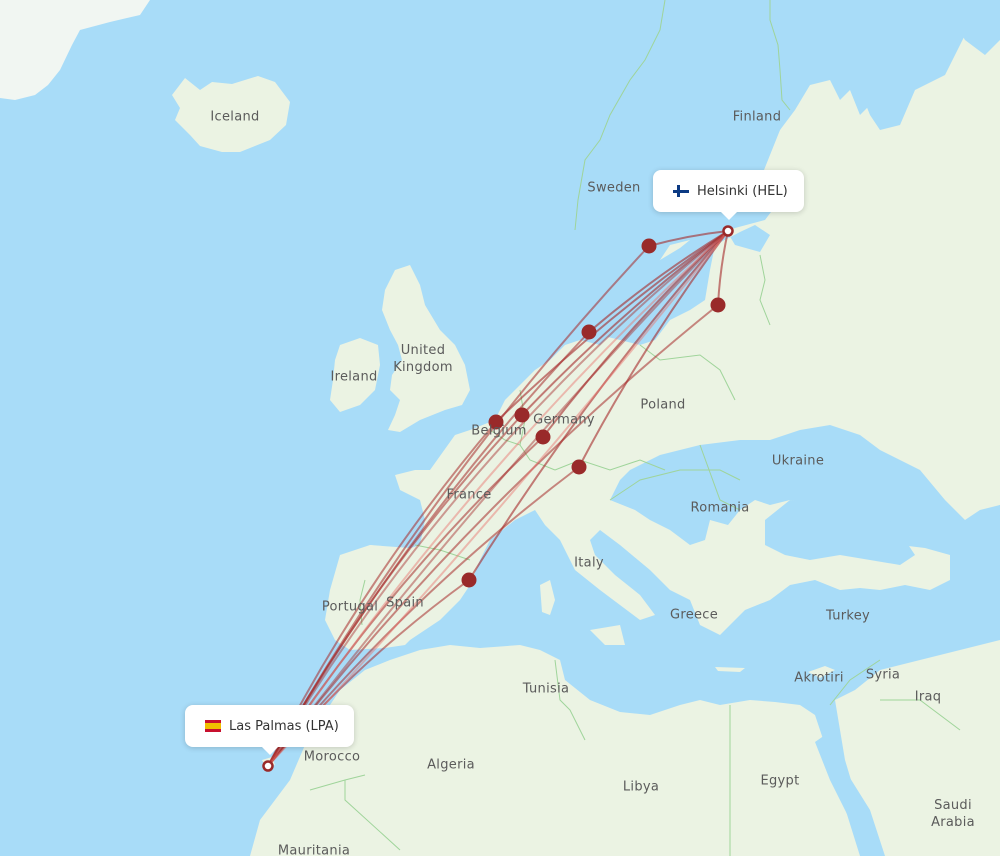 The width and height of the screenshot is (1000, 856). What do you see at coordinates (649, 246) in the screenshot?
I see `stopover-marker-stockholm` at bounding box center [649, 246].